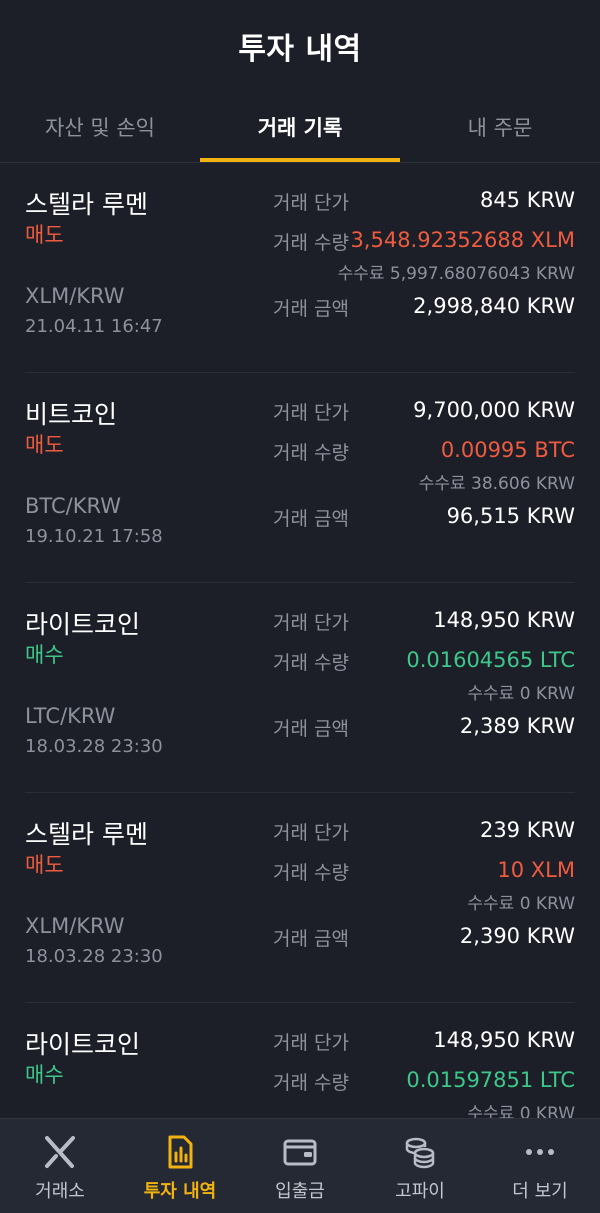  What do you see at coordinates (180, 1191) in the screenshot?
I see `nav-label: 투자 내역` at bounding box center [180, 1191].